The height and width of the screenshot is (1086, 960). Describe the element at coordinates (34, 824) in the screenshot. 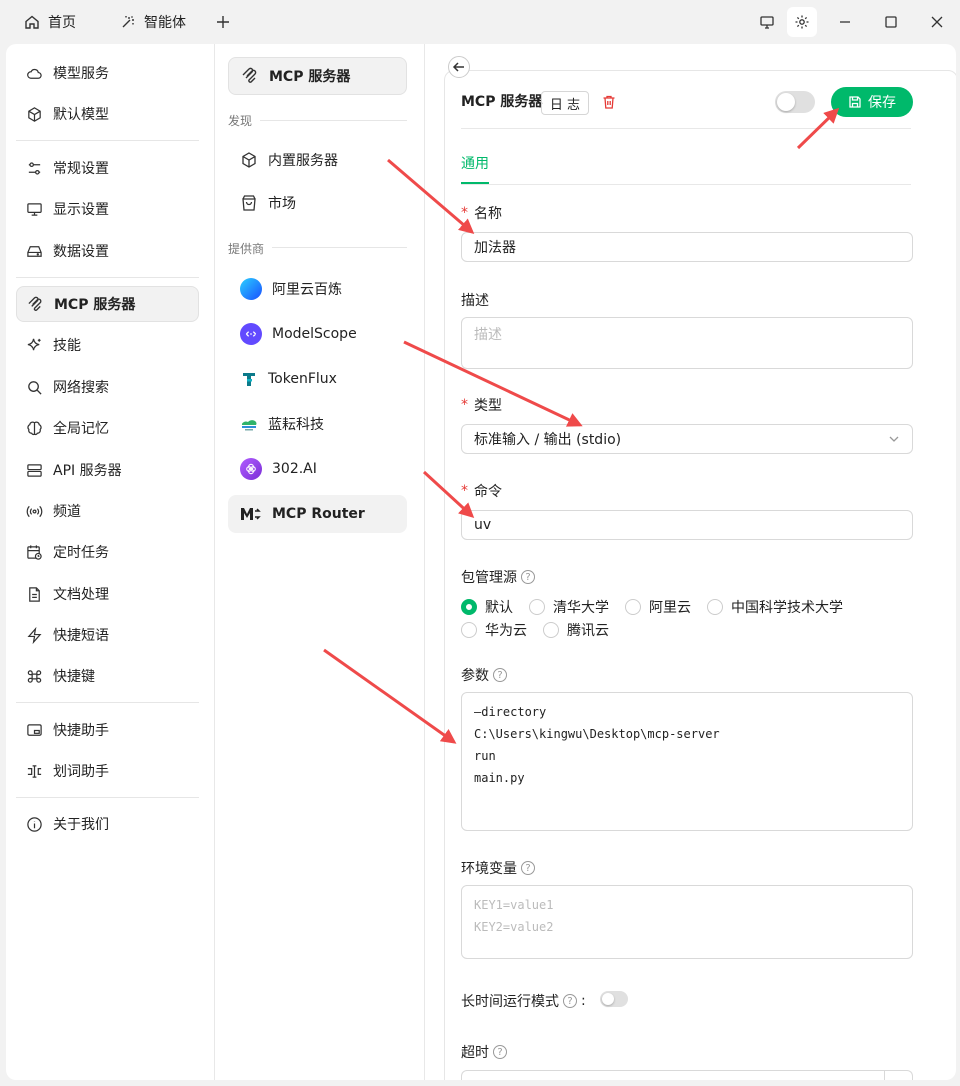

I see `info-icon` at that location.